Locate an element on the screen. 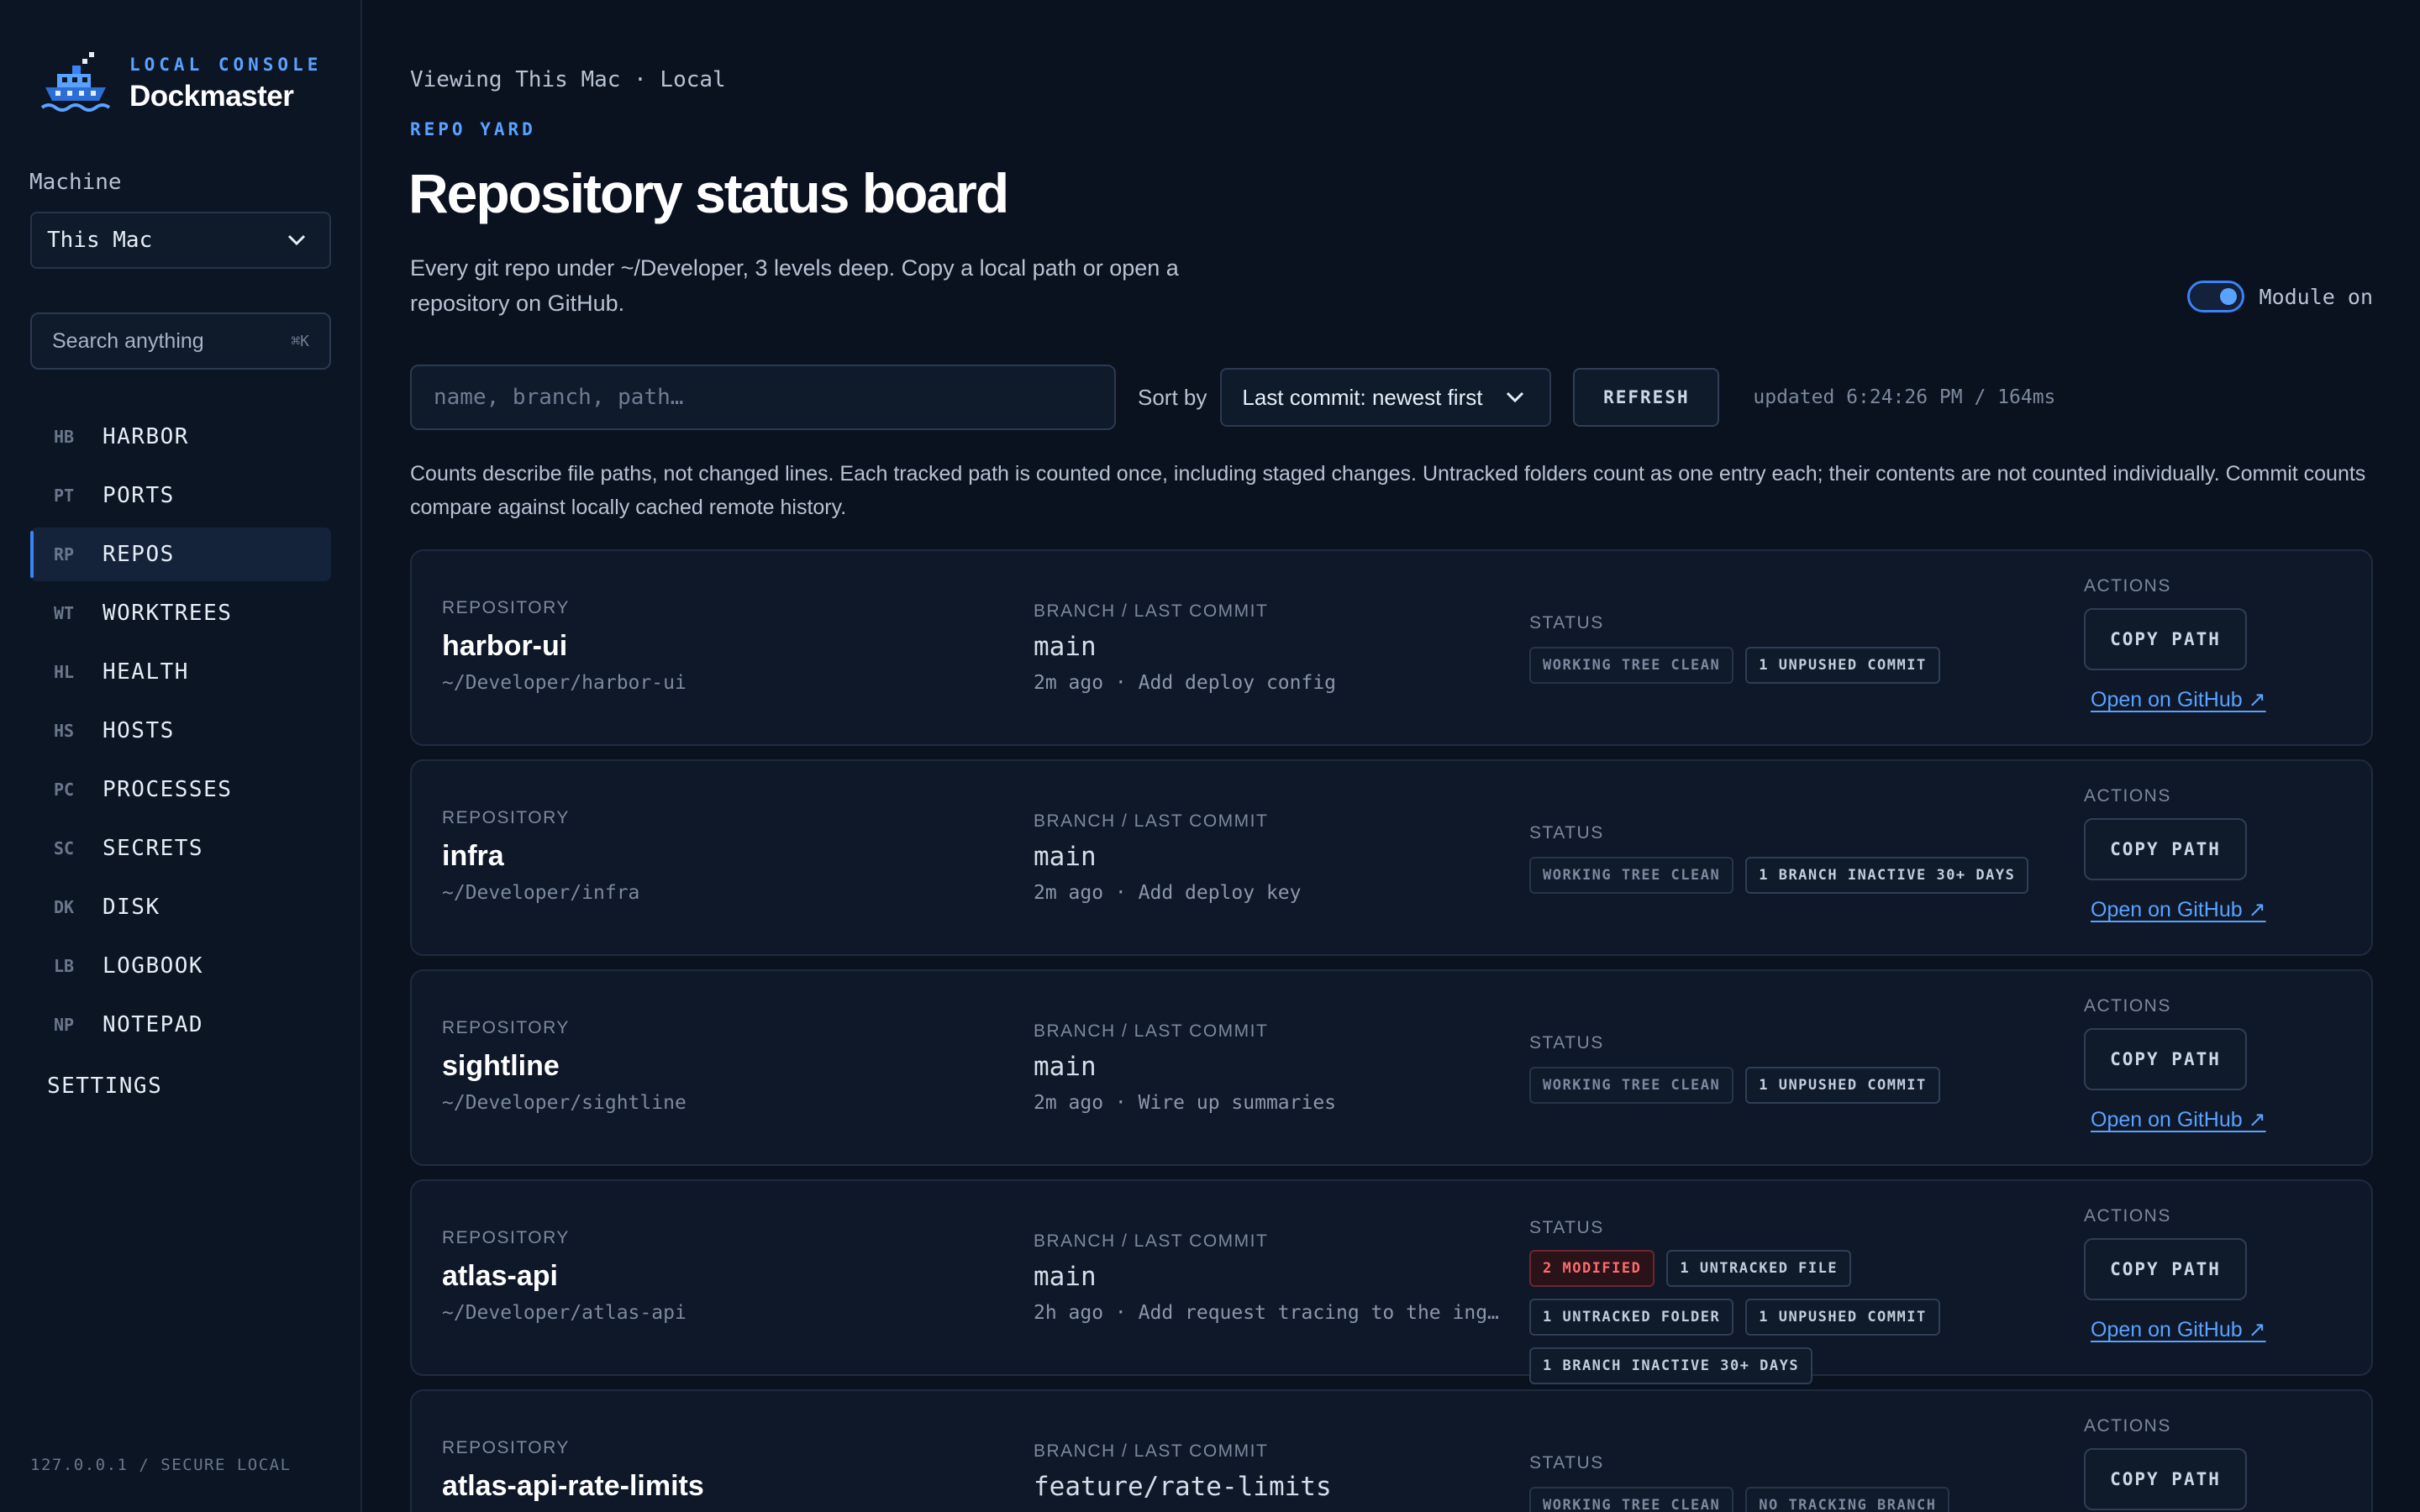 This screenshot has width=2420, height=1512. sidebar-item-processes: PC PROCESSES is located at coordinates (180, 789).